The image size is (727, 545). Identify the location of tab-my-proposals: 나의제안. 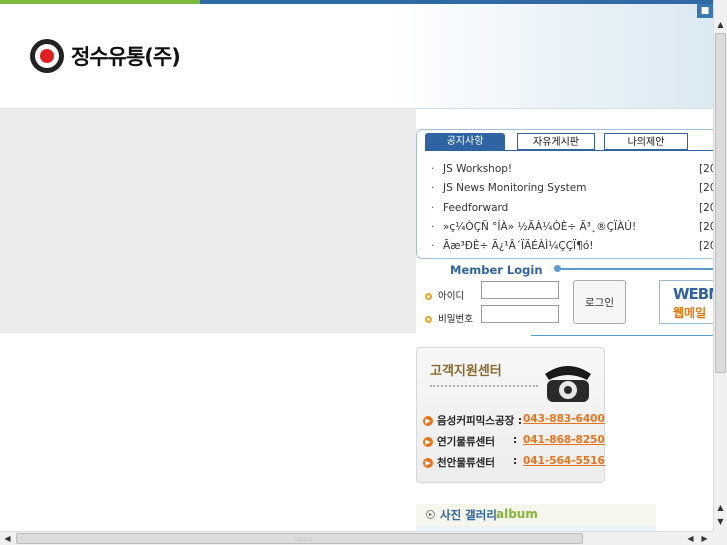
(646, 141).